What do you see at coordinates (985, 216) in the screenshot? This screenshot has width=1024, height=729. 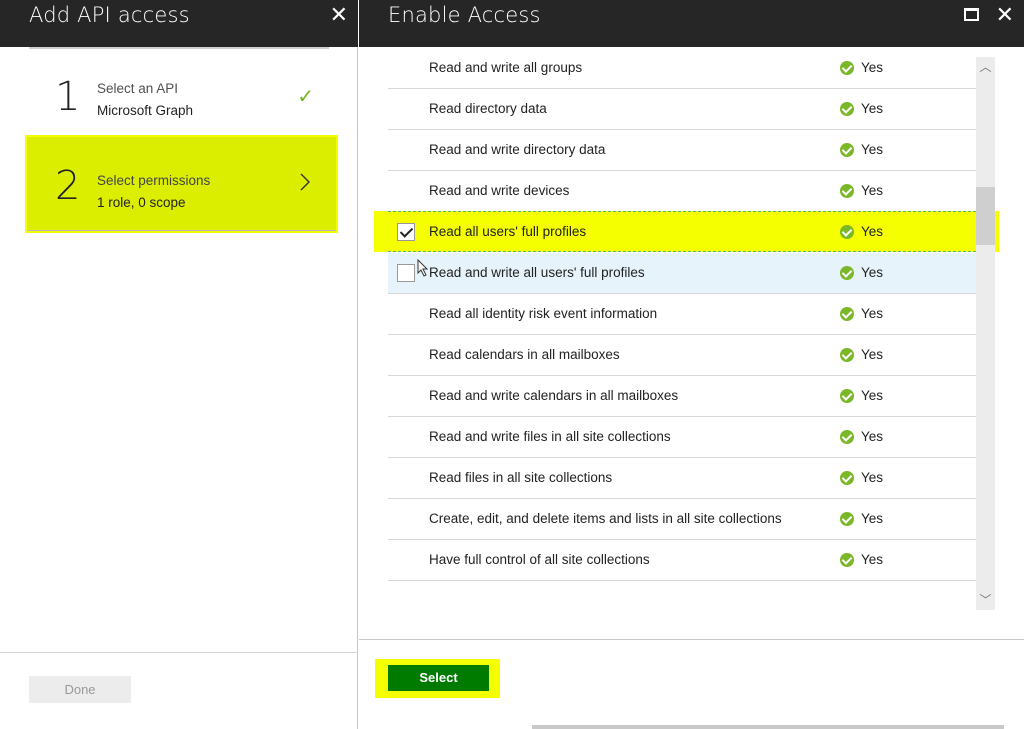 I see `scrollbar-thumb` at bounding box center [985, 216].